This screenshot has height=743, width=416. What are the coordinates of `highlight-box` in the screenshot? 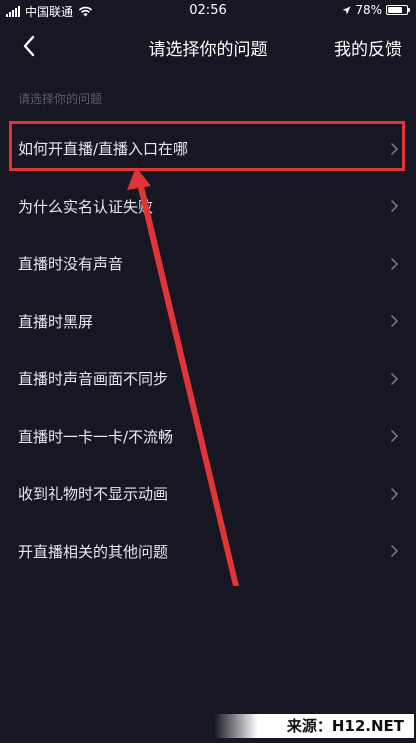 It's located at (207, 146).